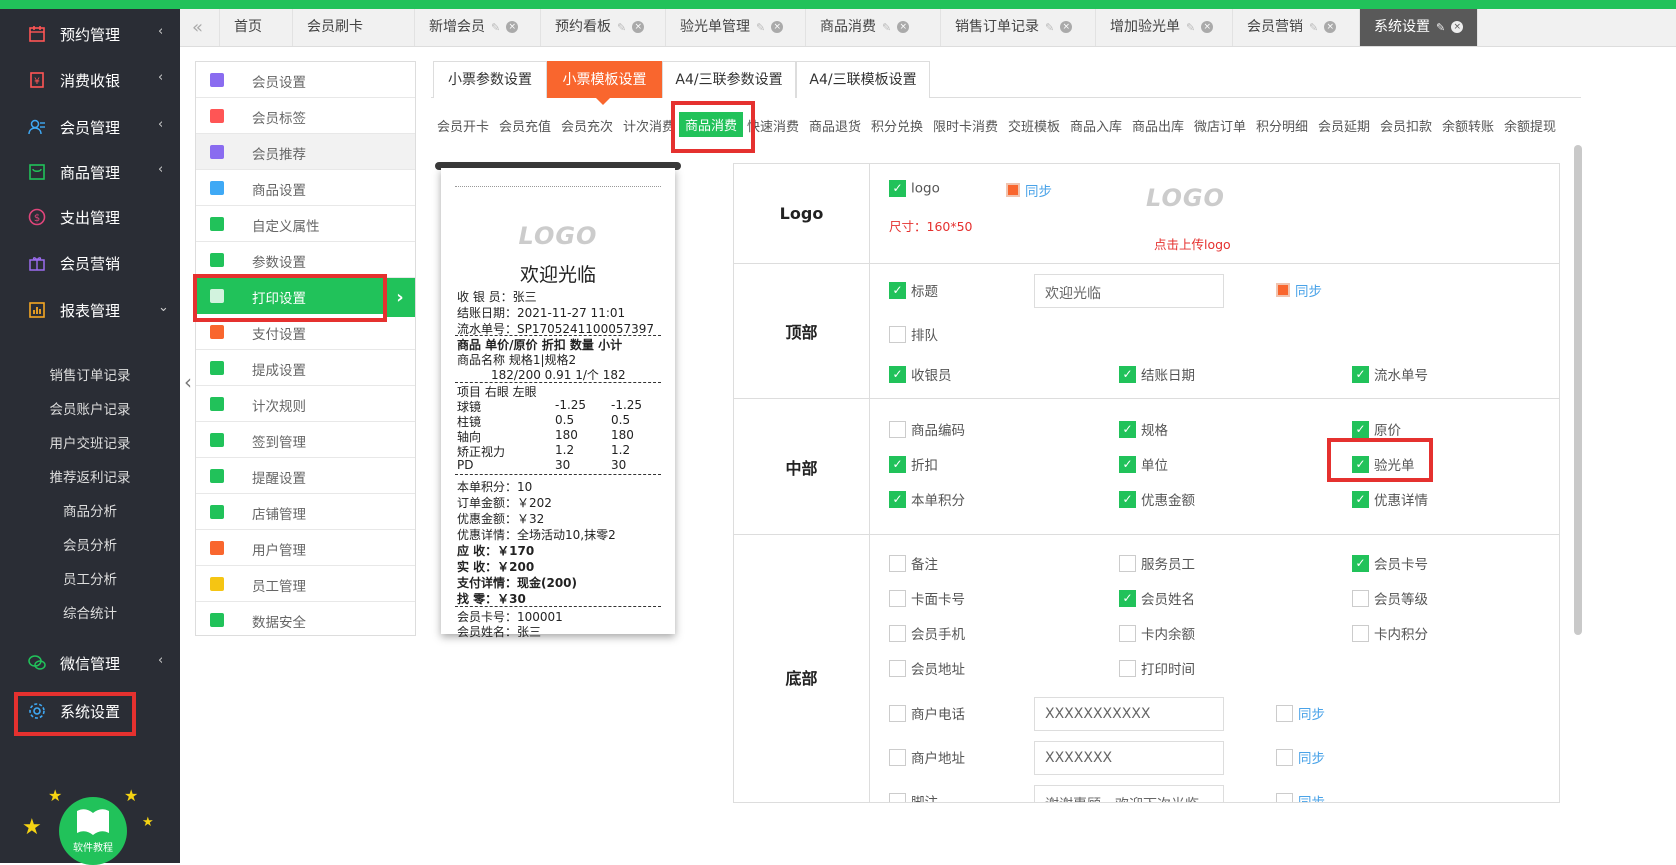 Image resolution: width=1676 pixels, height=865 pixels. What do you see at coordinates (914, 188) in the screenshot?
I see `logo-checkbox: ✓ logo` at bounding box center [914, 188].